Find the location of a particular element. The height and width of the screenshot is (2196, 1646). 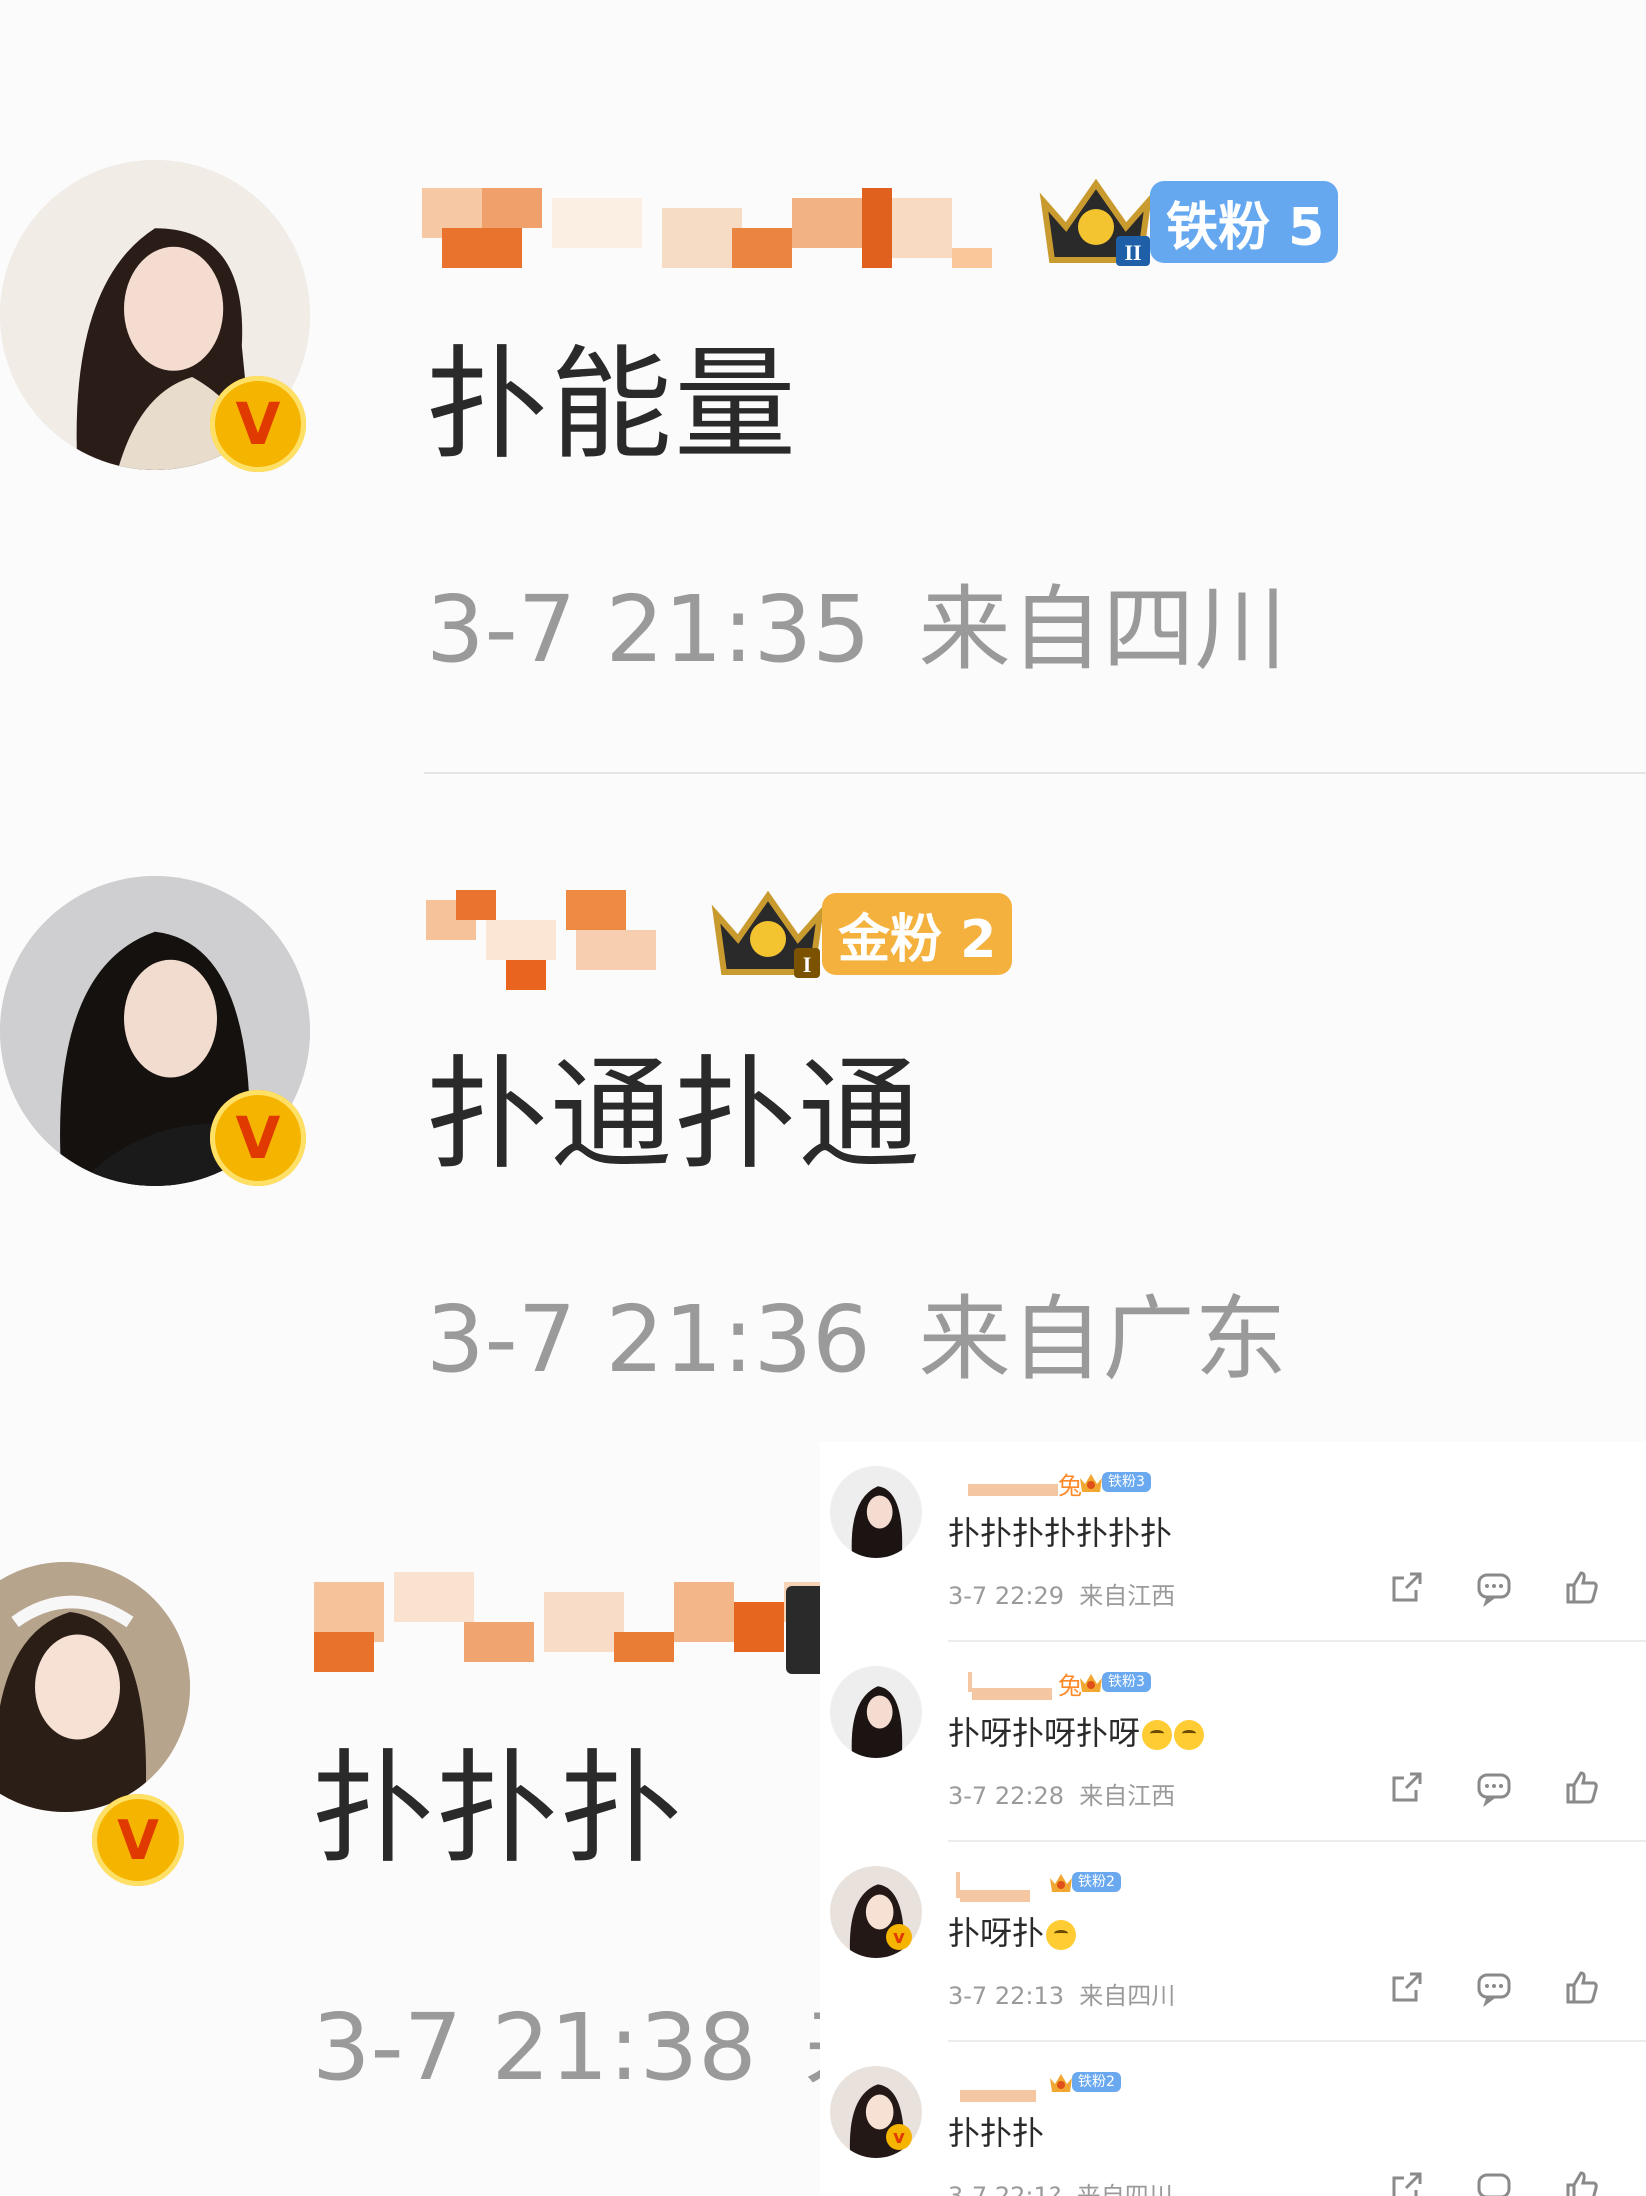

comment-text: 扑呀扑呀扑呀 is located at coordinates (1076, 1731).